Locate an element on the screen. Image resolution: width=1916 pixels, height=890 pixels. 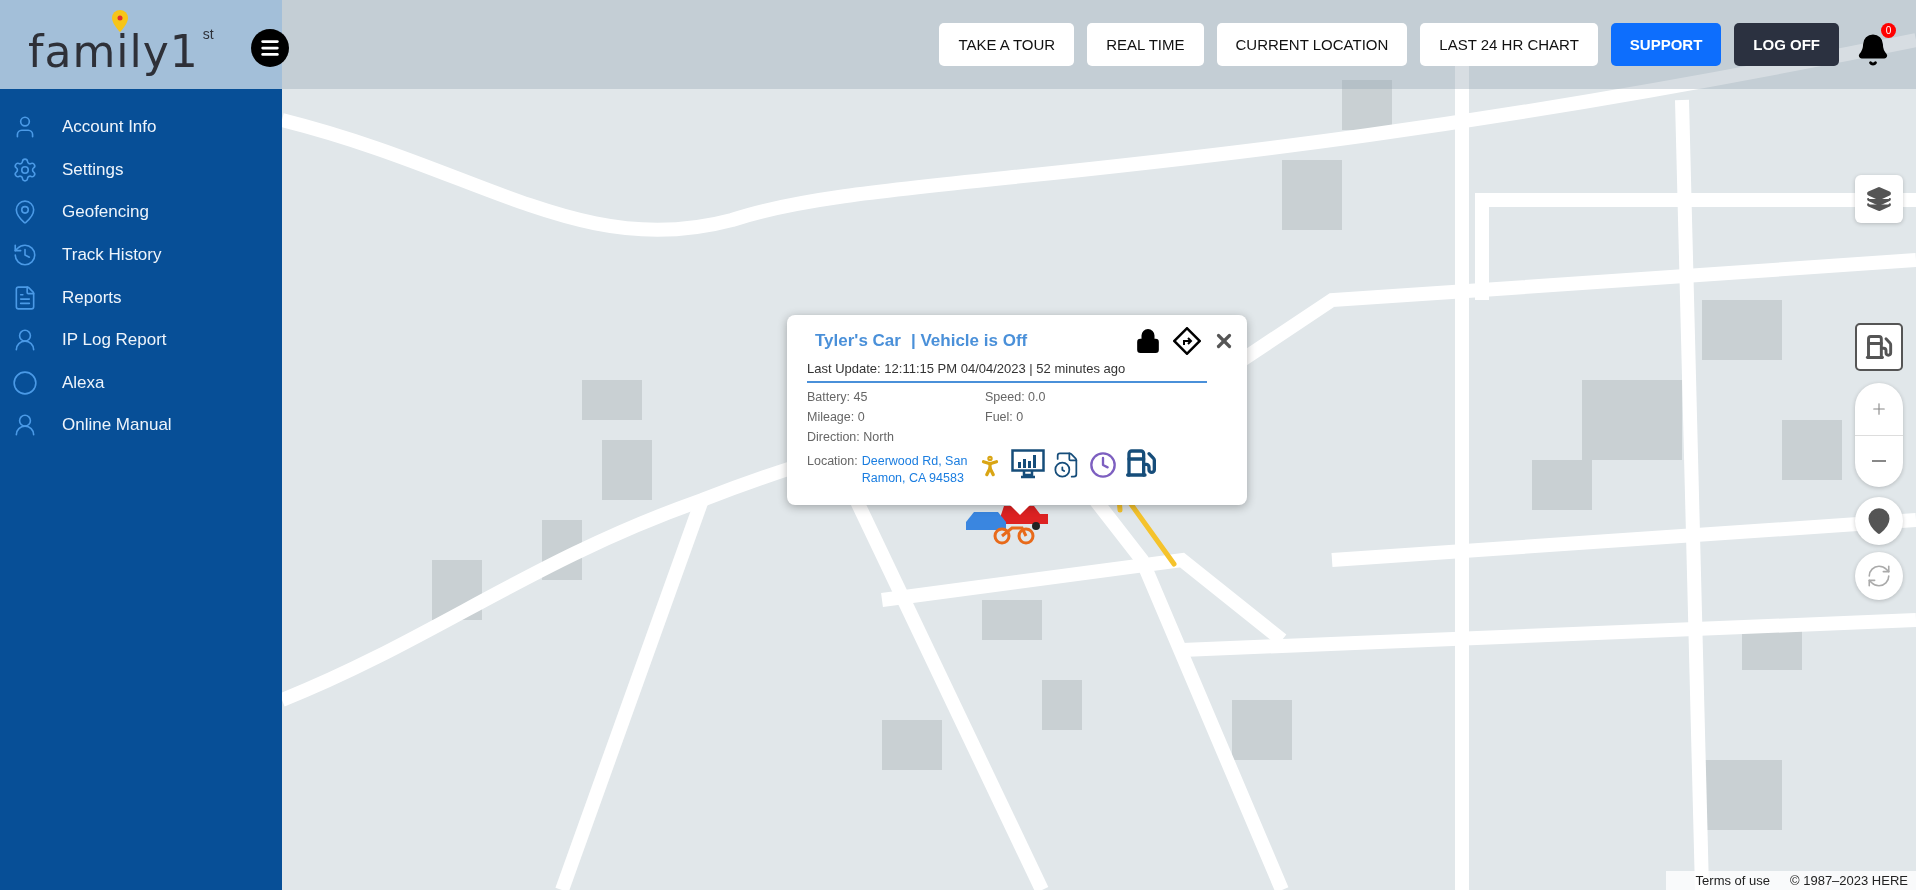
location-button is located at coordinates (1879, 521).